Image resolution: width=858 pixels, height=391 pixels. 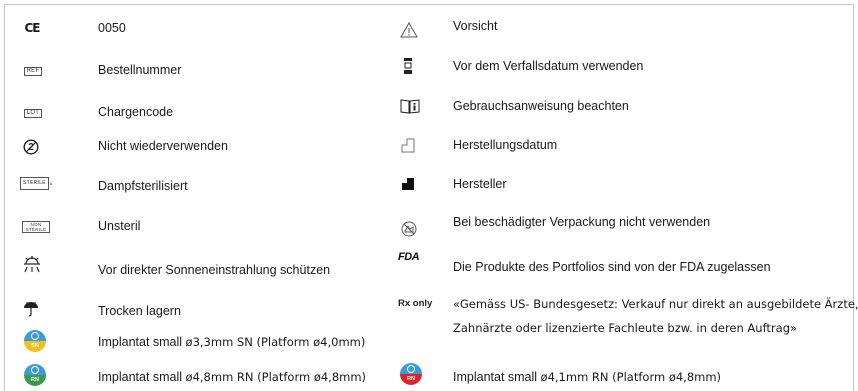 I want to click on caution-label: Vorsicht, so click(x=475, y=26).